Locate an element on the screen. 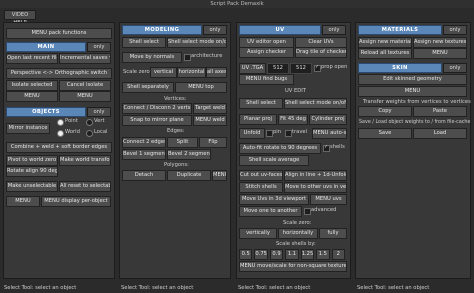  move-by-normals-button: Move by normals is located at coordinates (152, 57).